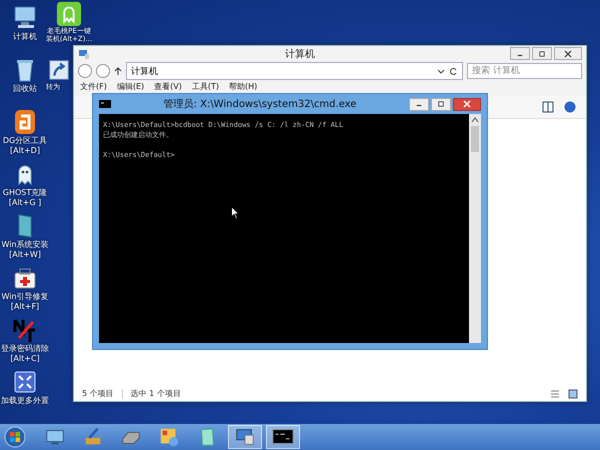 This screenshot has width=600, height=450. I want to click on desktop-icon-label: 回收站, so click(25, 89).